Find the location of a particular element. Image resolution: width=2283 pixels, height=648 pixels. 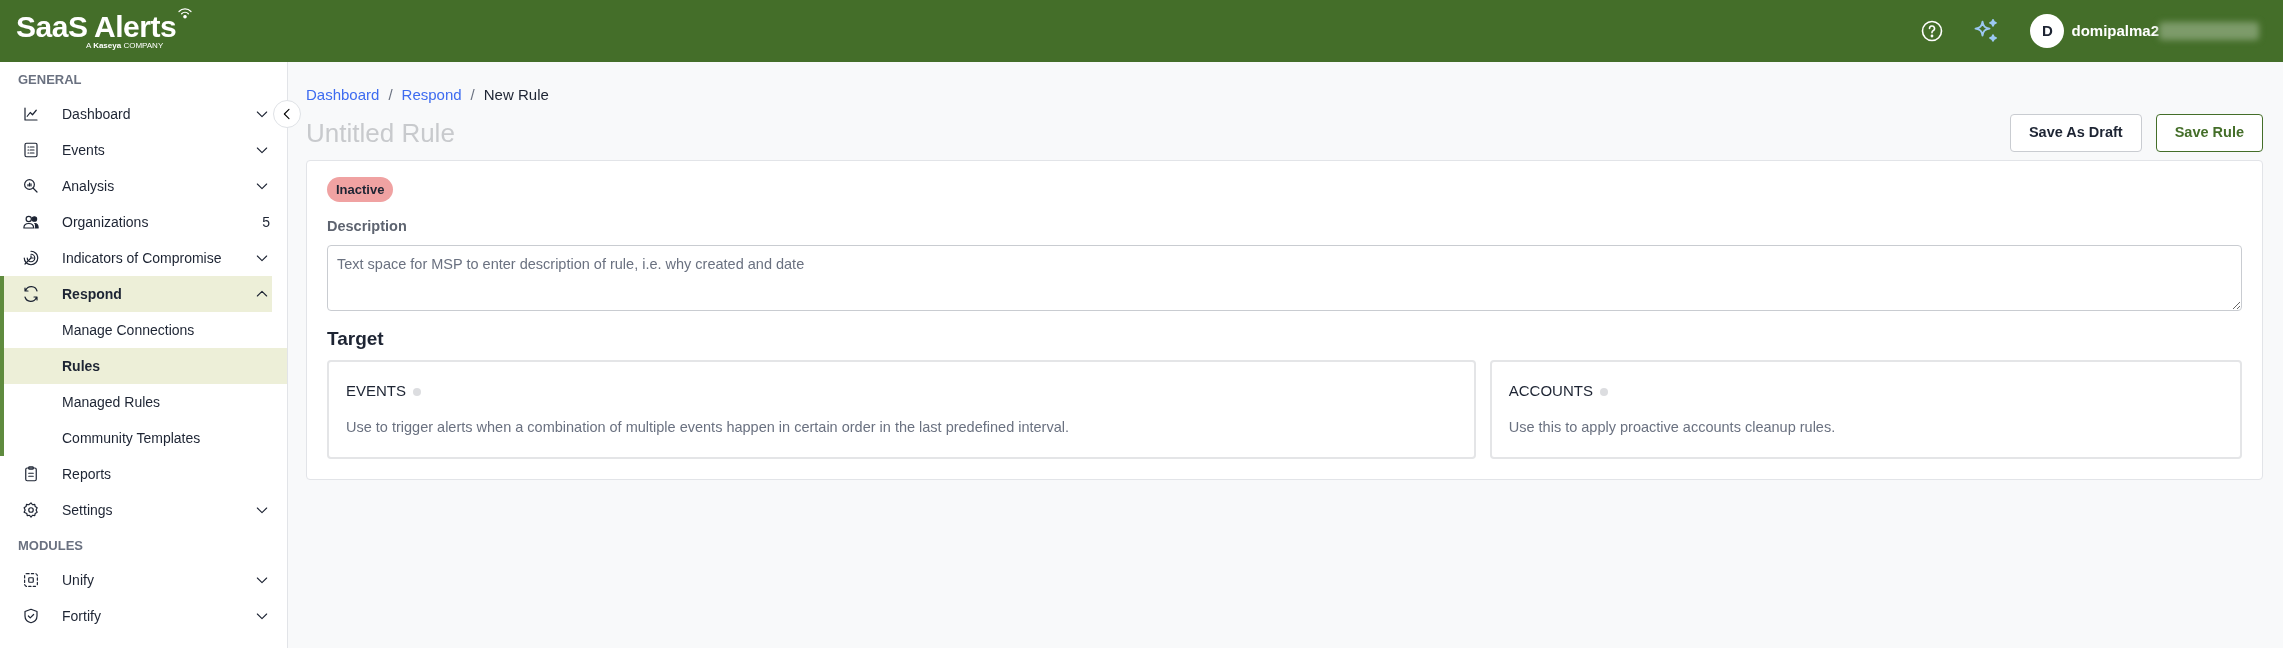

search-chart-icon is located at coordinates (31, 186).